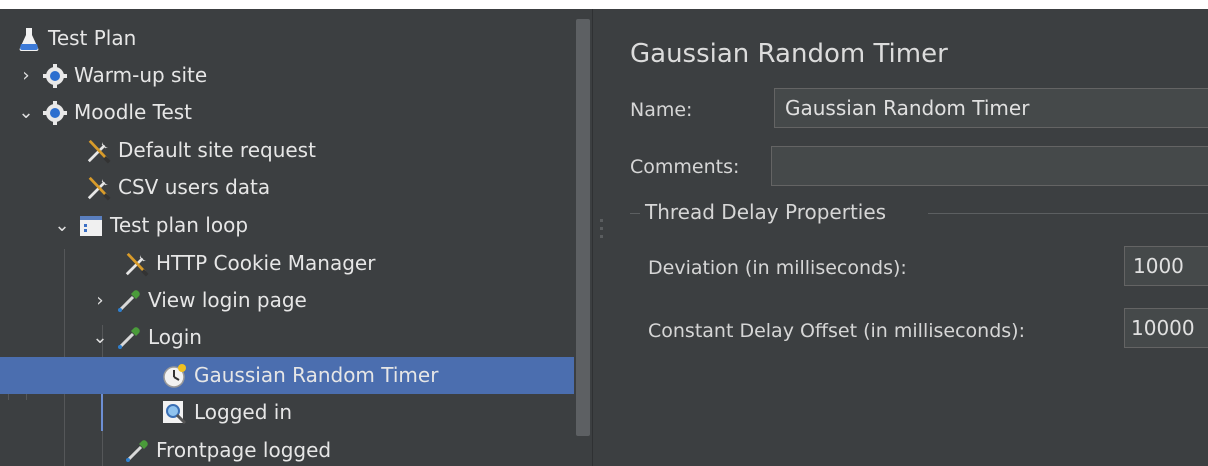 Image resolution: width=1208 pixels, height=466 pixels. I want to click on tree-scrollbar, so click(583, 237).